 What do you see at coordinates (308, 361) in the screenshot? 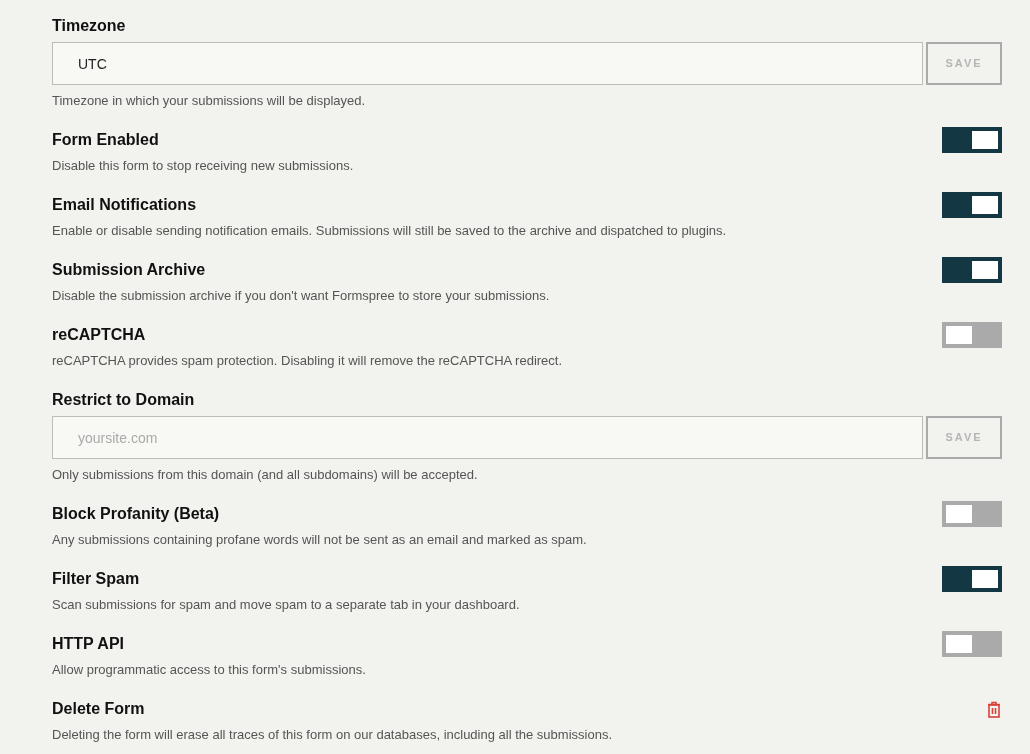
I see `setting-description: reCAPTCHA provides spam protection. Disabling it will remove the reCAPTCHA redirect.` at bounding box center [308, 361].